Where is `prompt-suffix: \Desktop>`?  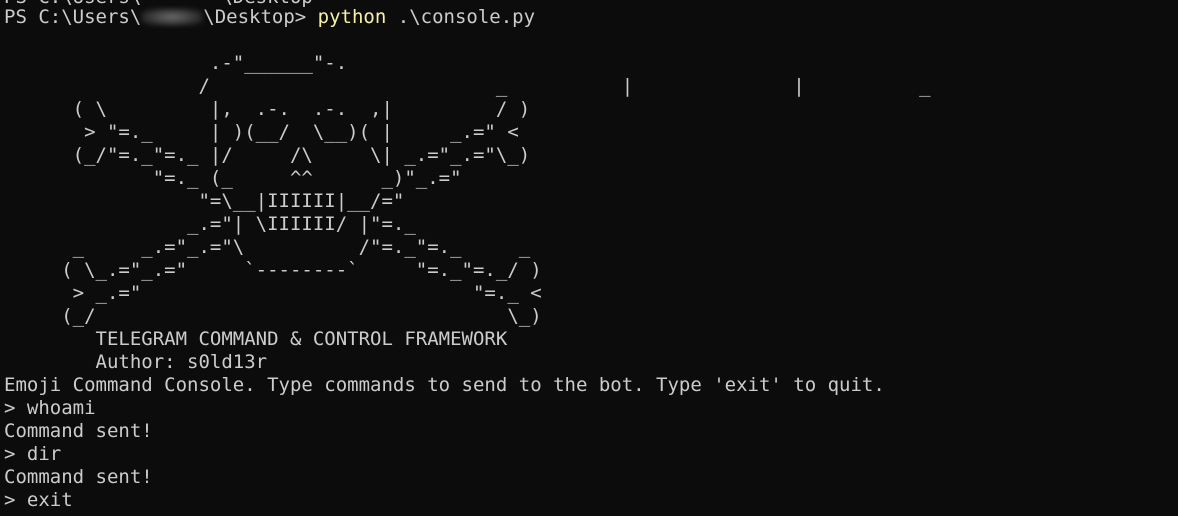
prompt-suffix: \Desktop> is located at coordinates (260, 17).